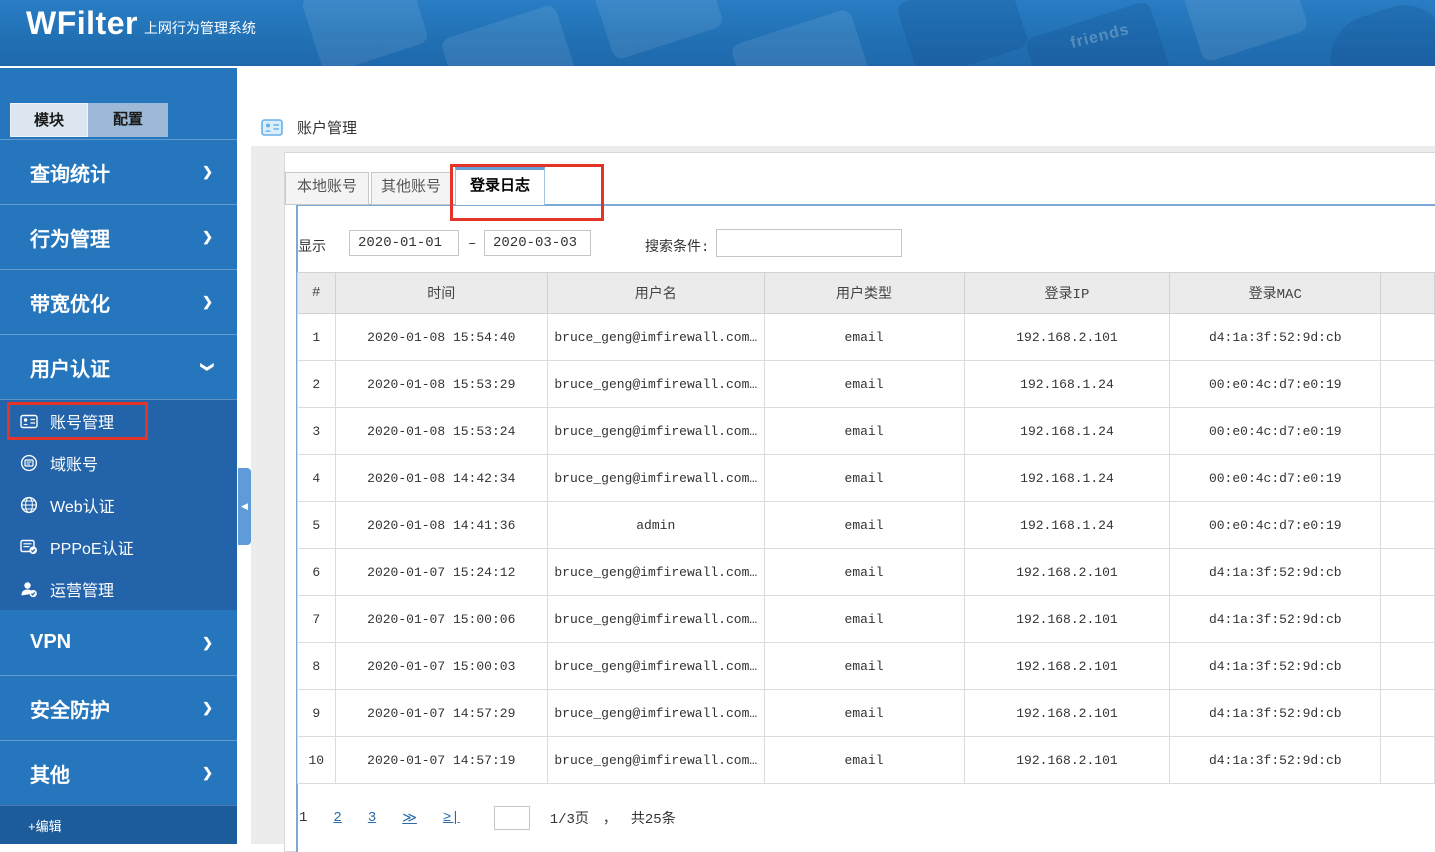 Image resolution: width=1435 pixels, height=852 pixels. Describe the element at coordinates (317, 337) in the screenshot. I see `table-cell: 1` at that location.